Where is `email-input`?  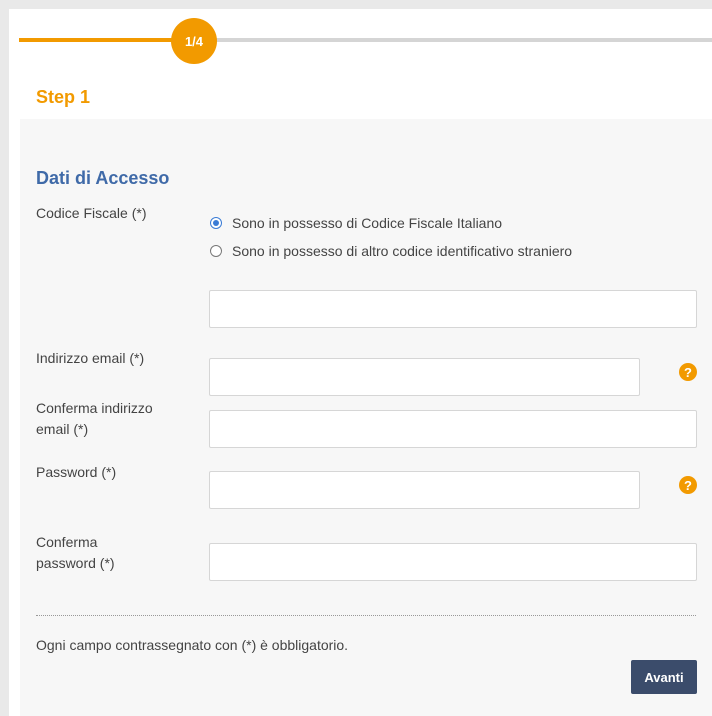 email-input is located at coordinates (424, 377).